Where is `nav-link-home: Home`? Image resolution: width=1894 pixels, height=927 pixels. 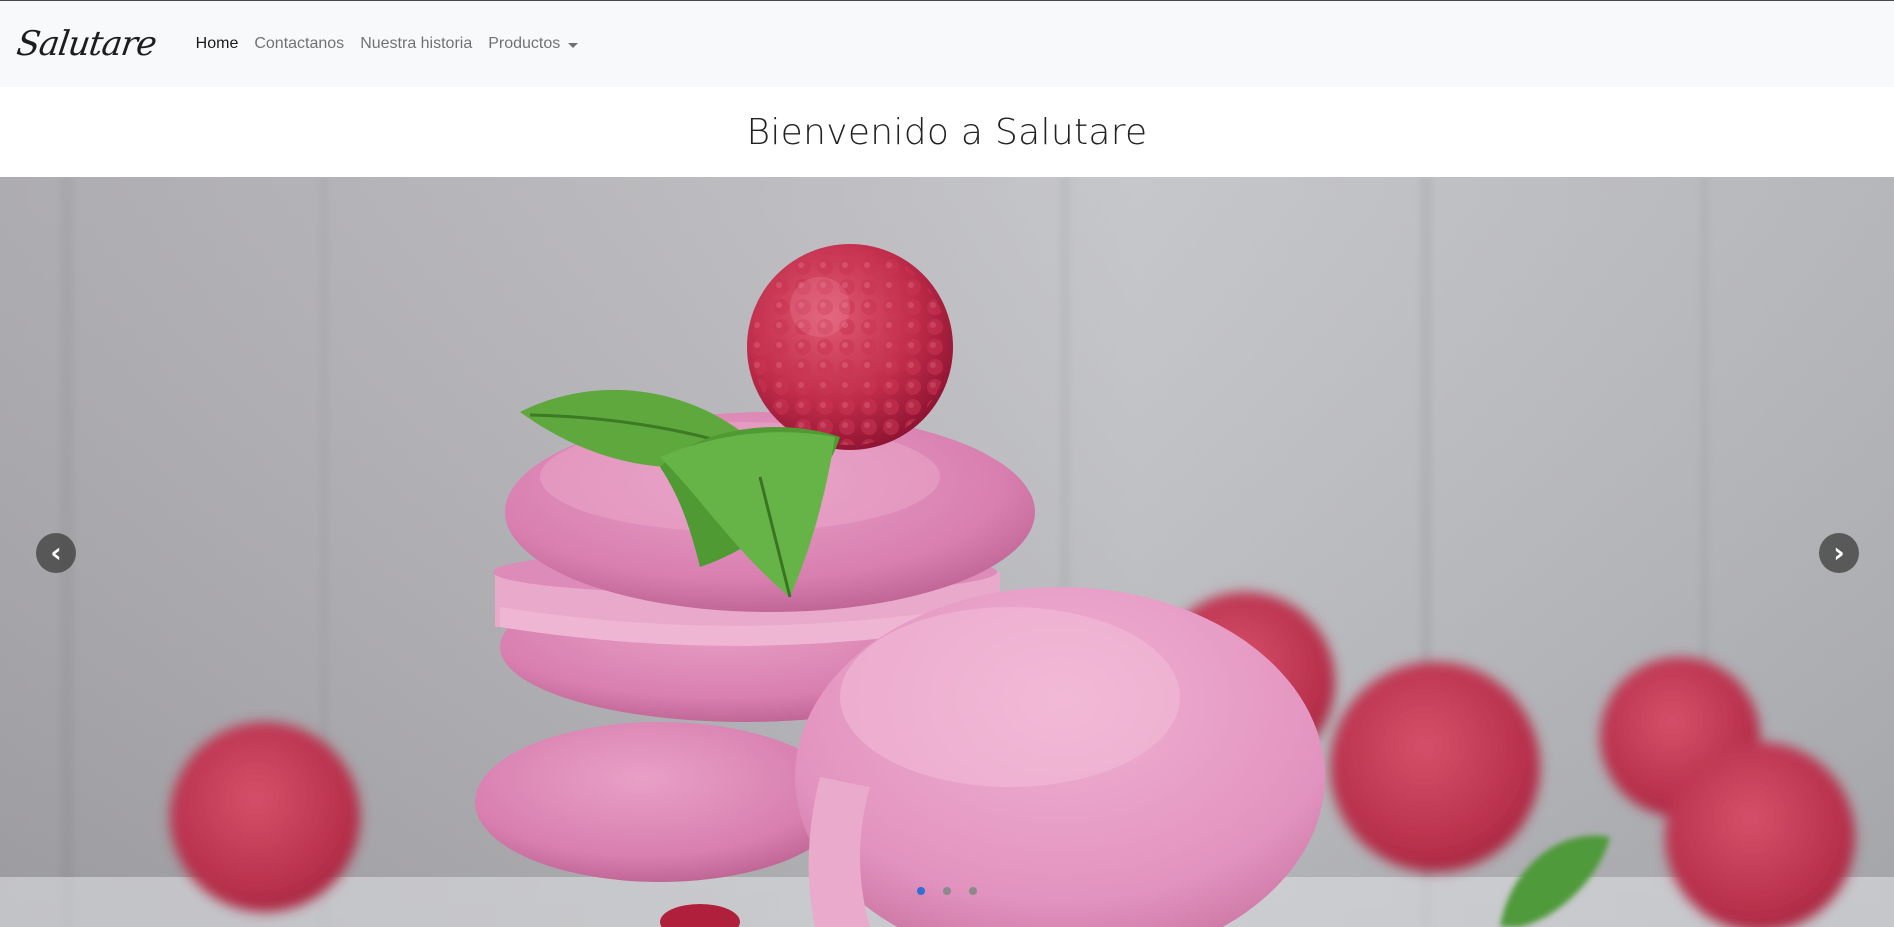 nav-link-home: Home is located at coordinates (217, 44).